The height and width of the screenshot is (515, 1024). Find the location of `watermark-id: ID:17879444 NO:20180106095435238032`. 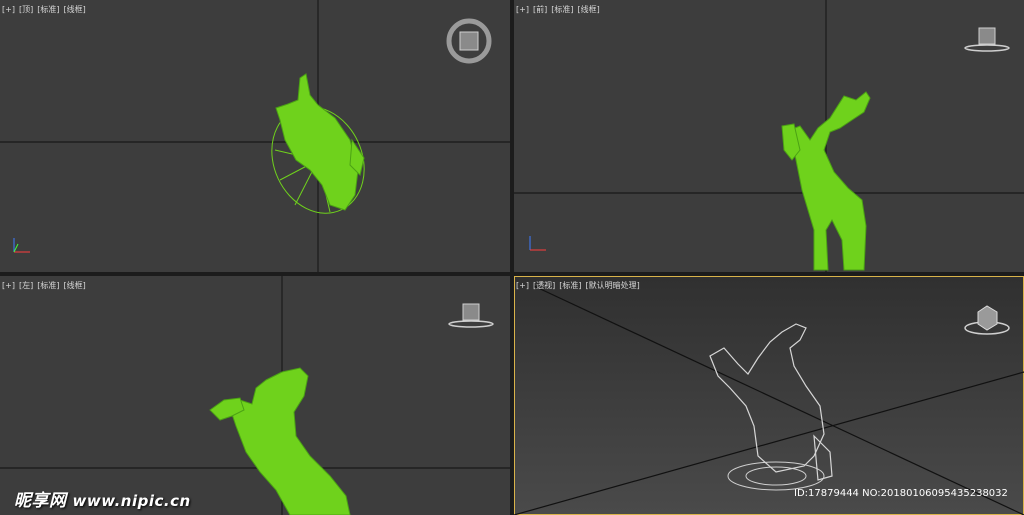

watermark-id: ID:17879444 NO:20180106095435238032 is located at coordinates (901, 493).